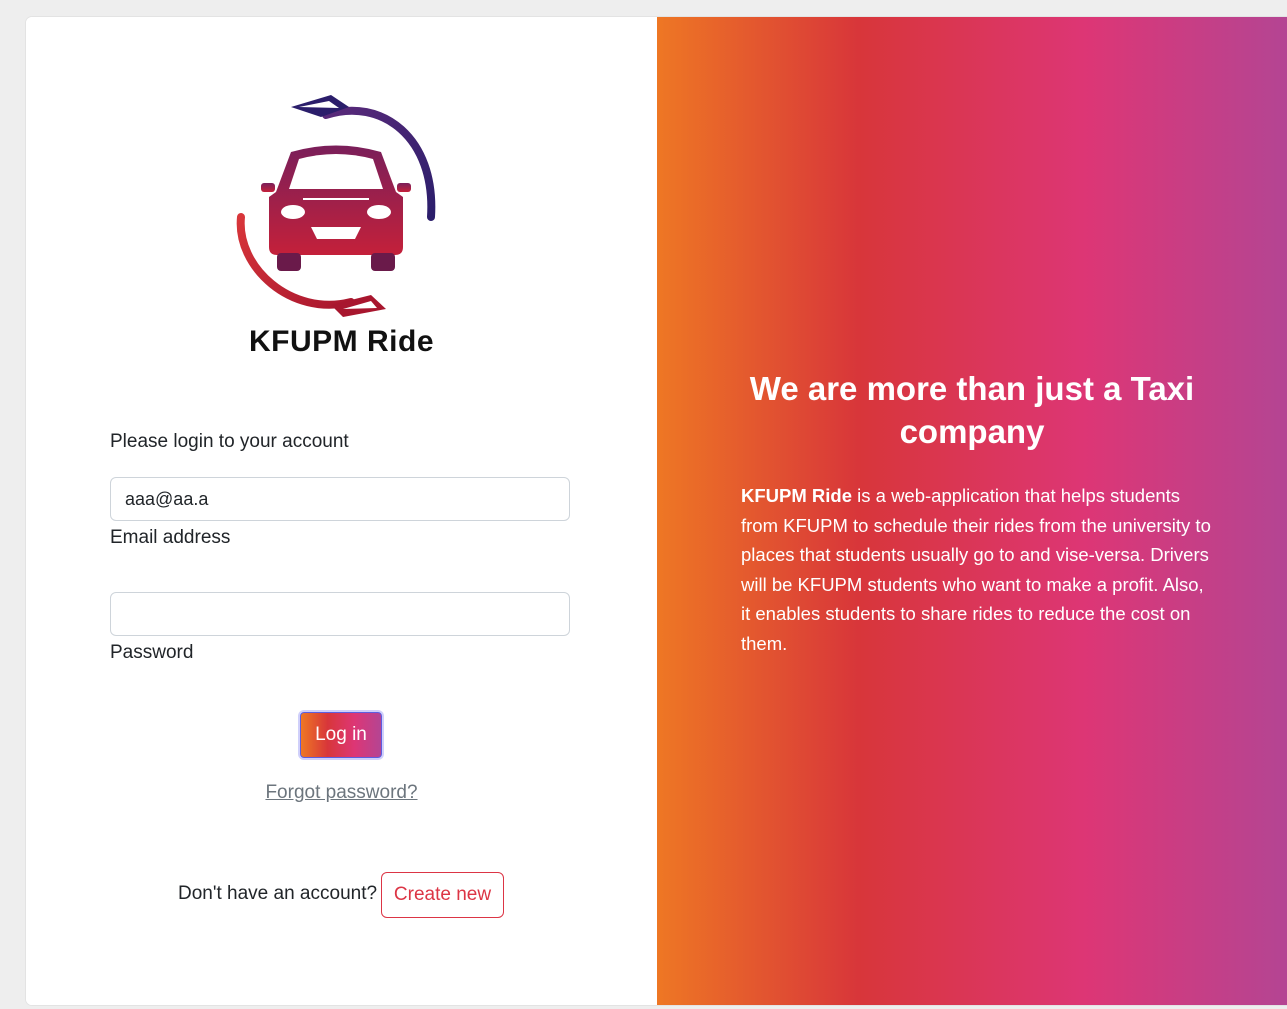 This screenshot has height=1009, width=1287. I want to click on password-label: Password, so click(152, 652).